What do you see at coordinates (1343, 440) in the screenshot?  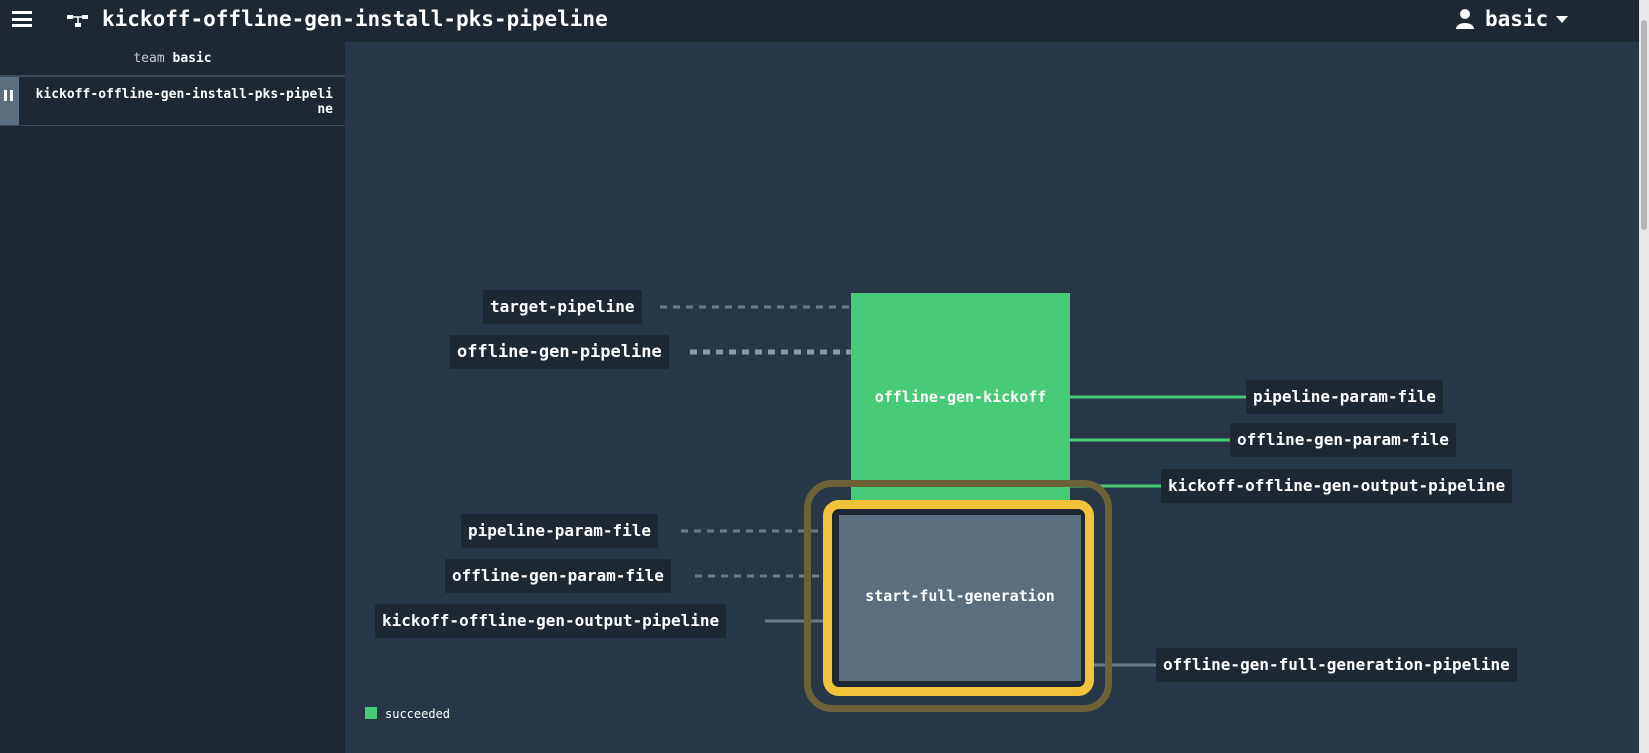 I see `resource-offline-gen-param-file: offline-gen-param-file` at bounding box center [1343, 440].